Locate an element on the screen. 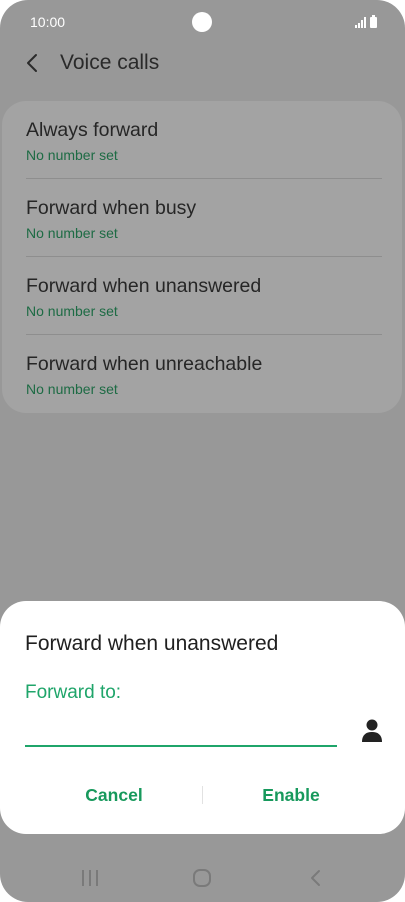 The width and height of the screenshot is (405, 902). dialog-title: Forward when unanswered is located at coordinates (152, 643).